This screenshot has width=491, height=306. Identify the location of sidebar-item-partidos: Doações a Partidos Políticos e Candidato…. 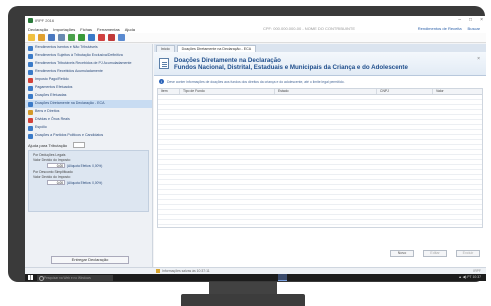
(88, 136).